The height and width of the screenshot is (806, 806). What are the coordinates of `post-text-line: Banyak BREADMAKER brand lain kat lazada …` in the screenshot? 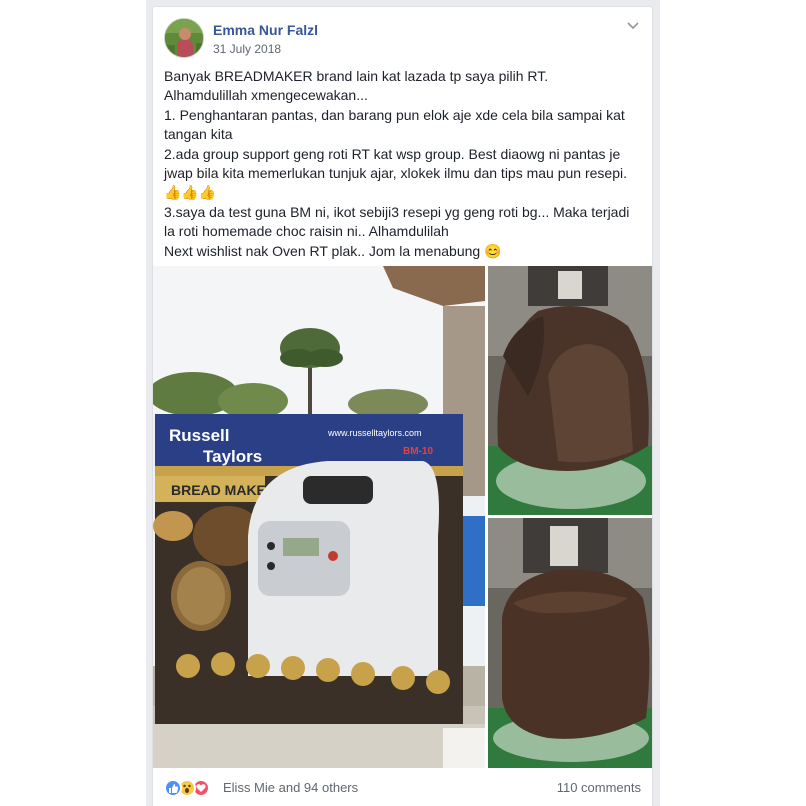 It's located at (356, 76).